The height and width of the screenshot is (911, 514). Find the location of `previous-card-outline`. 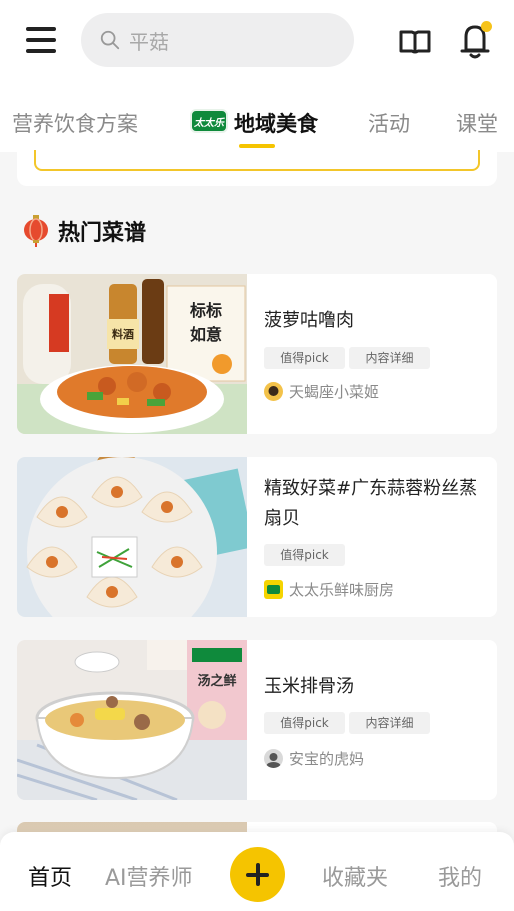

previous-card-outline is located at coordinates (257, 160).